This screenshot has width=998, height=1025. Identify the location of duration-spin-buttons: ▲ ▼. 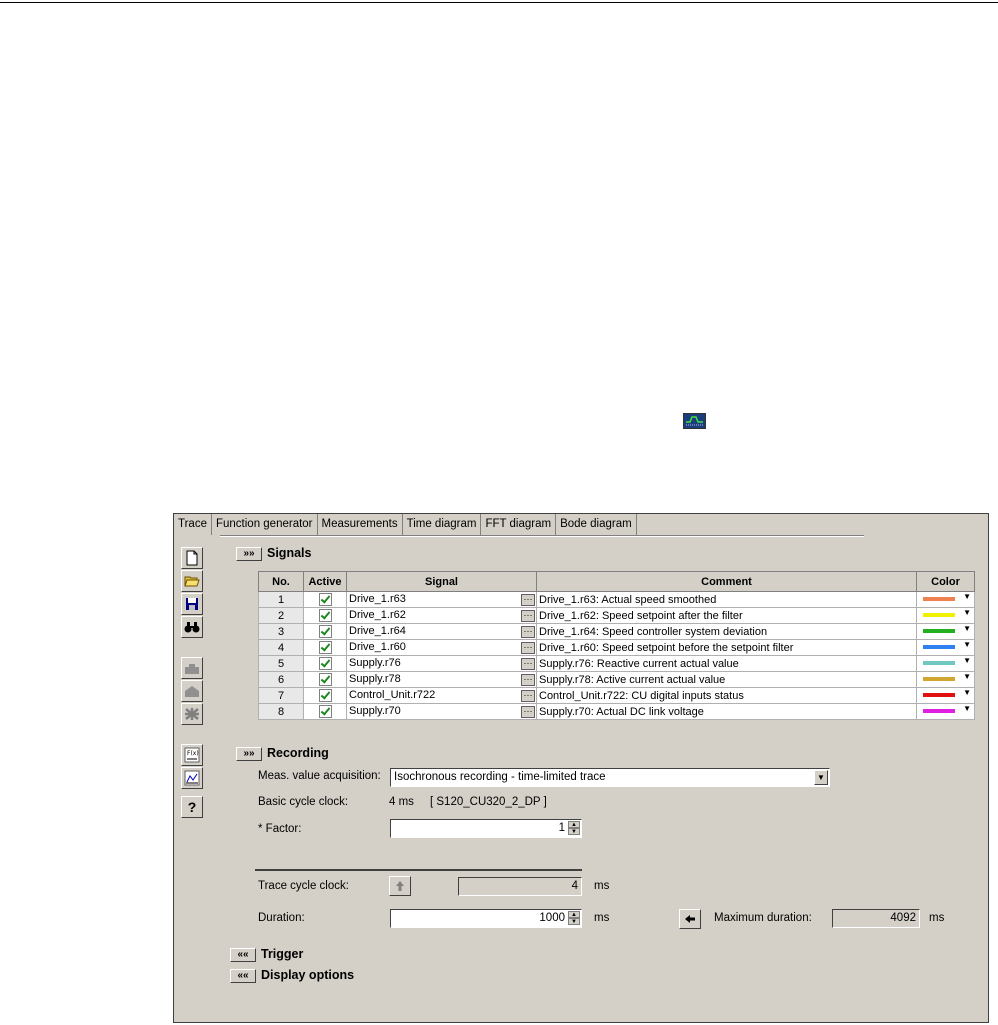
(574, 918).